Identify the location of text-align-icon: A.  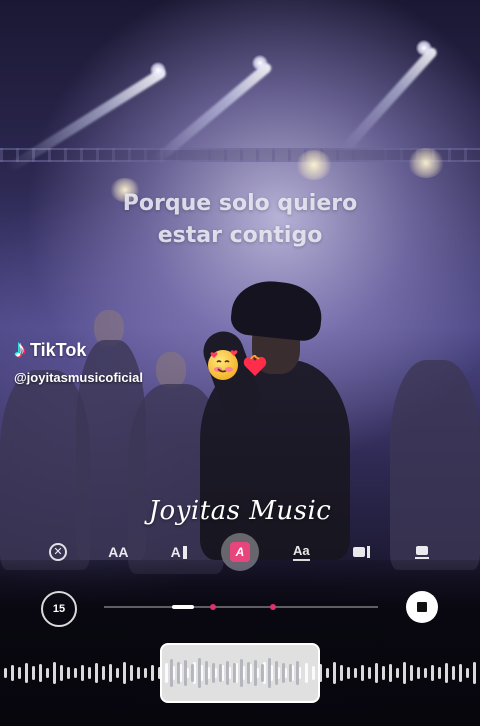
(179, 552).